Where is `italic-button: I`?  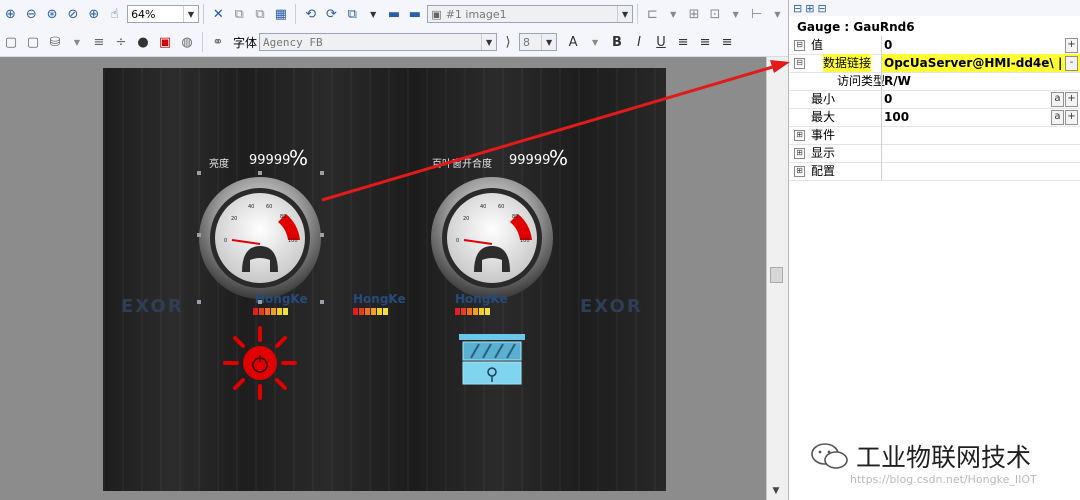 italic-button: I is located at coordinates (639, 42).